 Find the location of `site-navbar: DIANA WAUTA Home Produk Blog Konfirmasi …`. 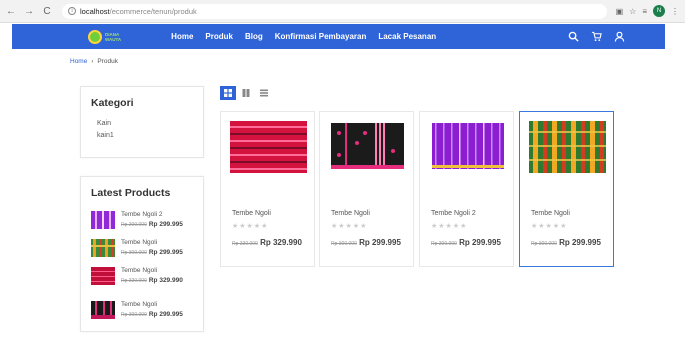

site-navbar: DIANA WAUTA Home Produk Blog Konfirmasi … is located at coordinates (338, 36).